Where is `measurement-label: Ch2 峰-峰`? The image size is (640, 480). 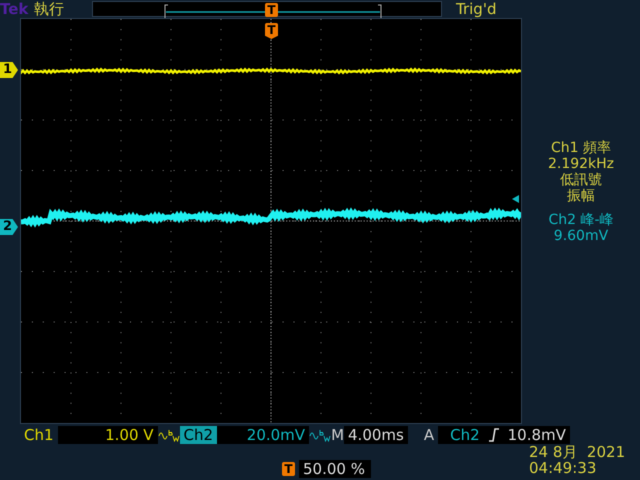 measurement-label: Ch2 峰-峰 is located at coordinates (581, 220).